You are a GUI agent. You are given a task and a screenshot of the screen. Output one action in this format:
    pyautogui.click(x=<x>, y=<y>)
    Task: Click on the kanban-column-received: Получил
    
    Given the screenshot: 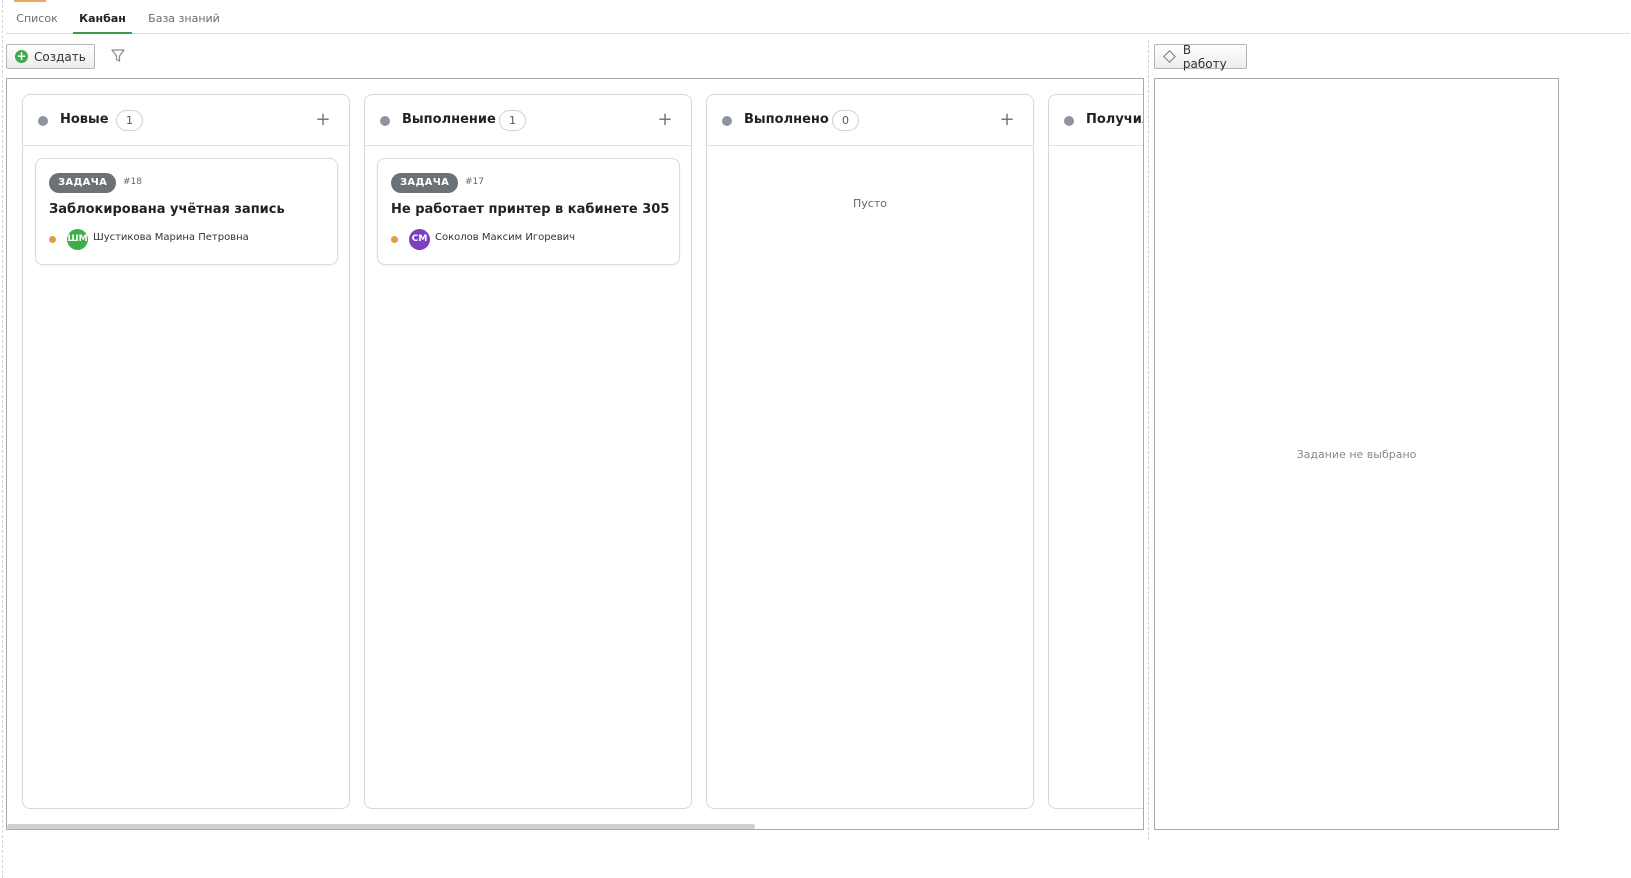 What is the action you would take?
    pyautogui.click(x=1095, y=451)
    